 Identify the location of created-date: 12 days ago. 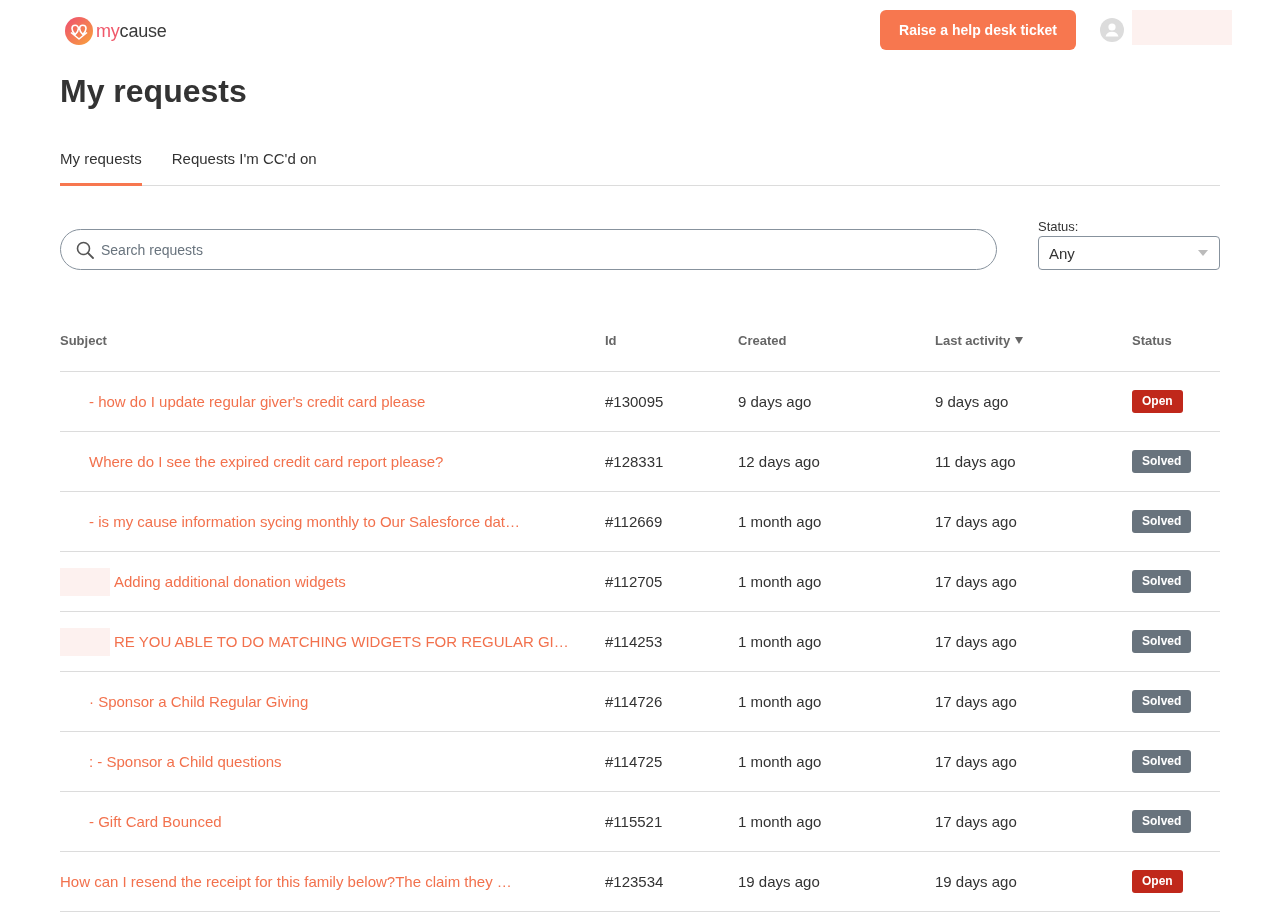
(779, 461).